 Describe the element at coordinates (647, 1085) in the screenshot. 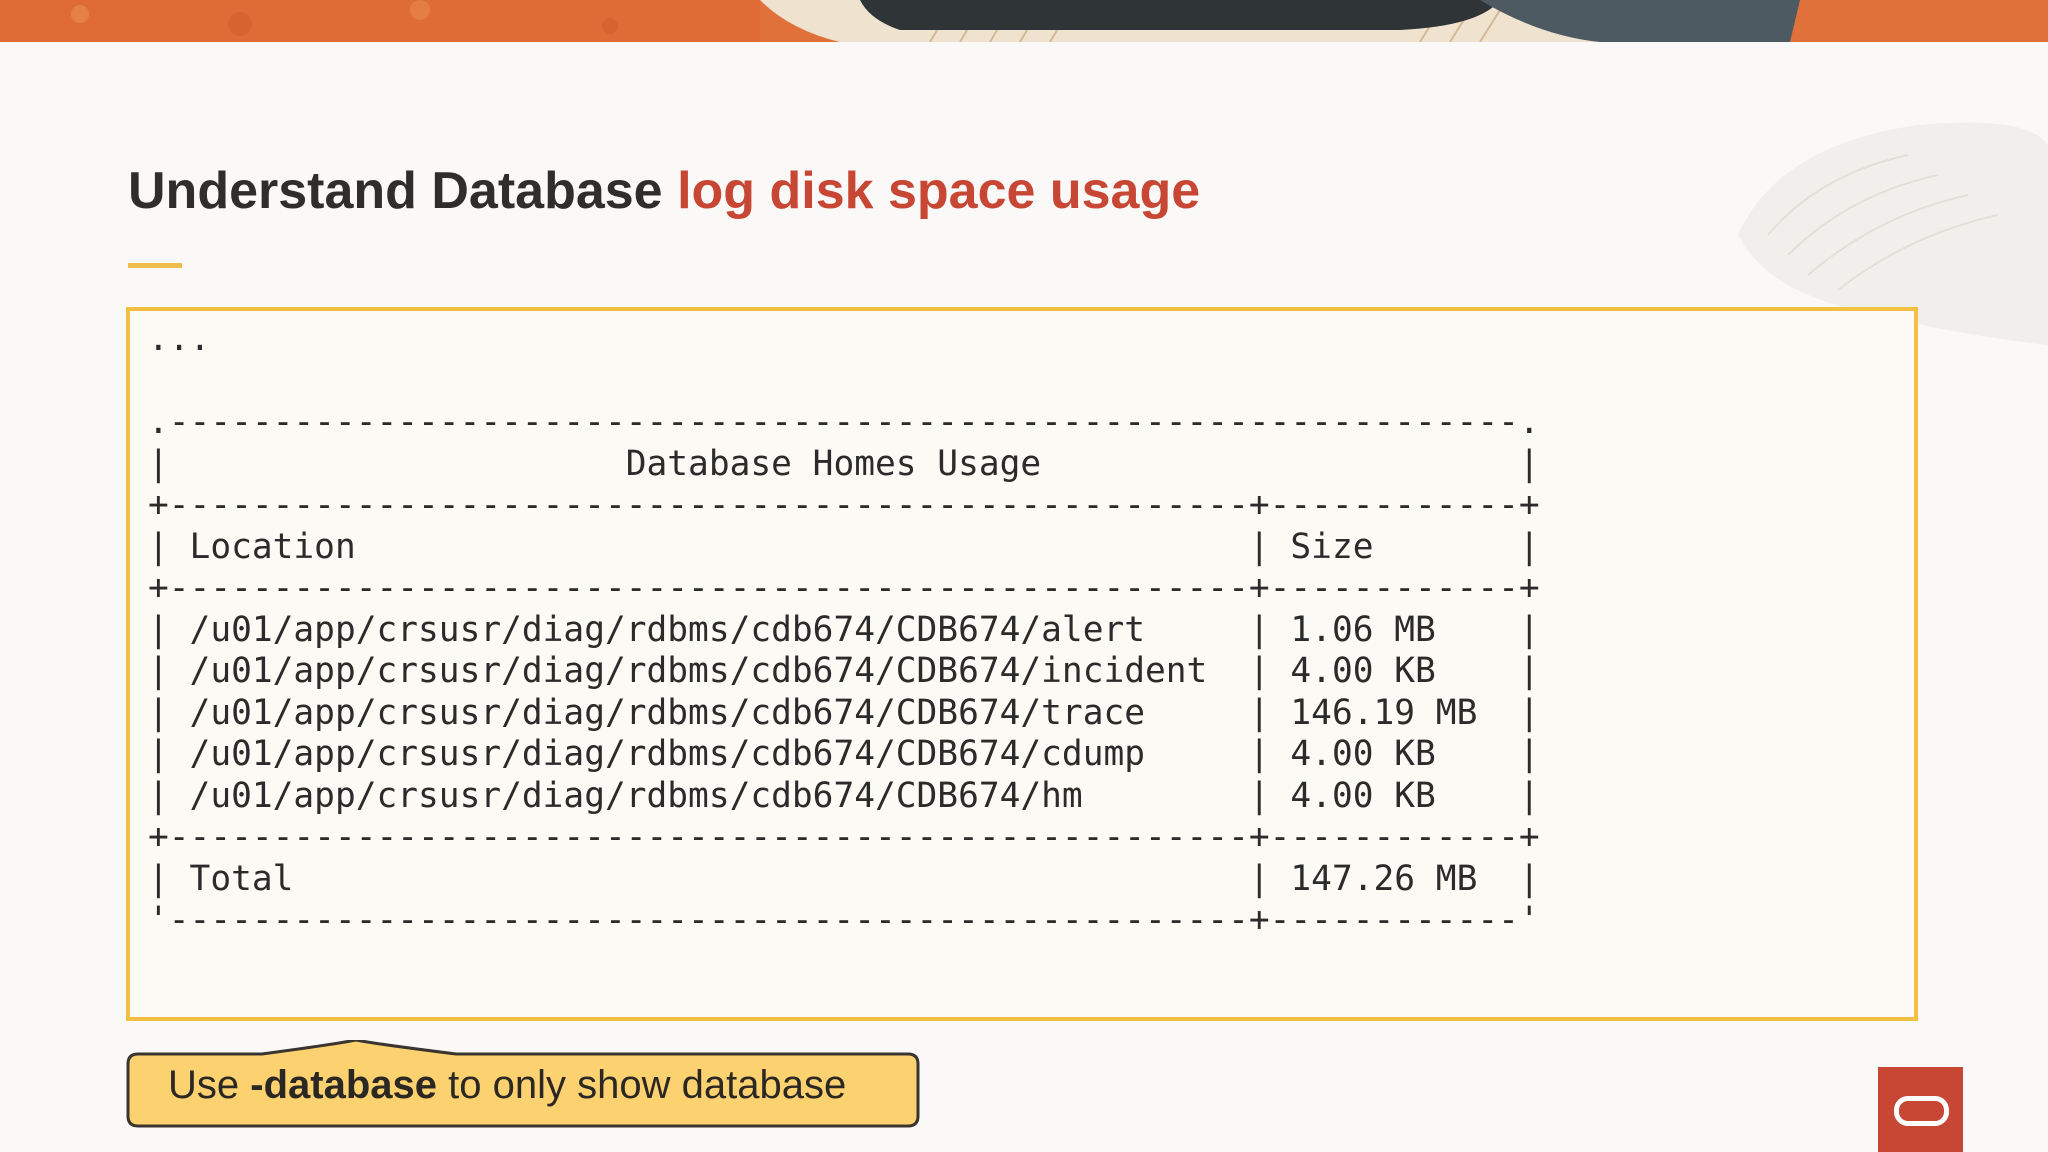

I see `callout-suffix: to only show database` at that location.